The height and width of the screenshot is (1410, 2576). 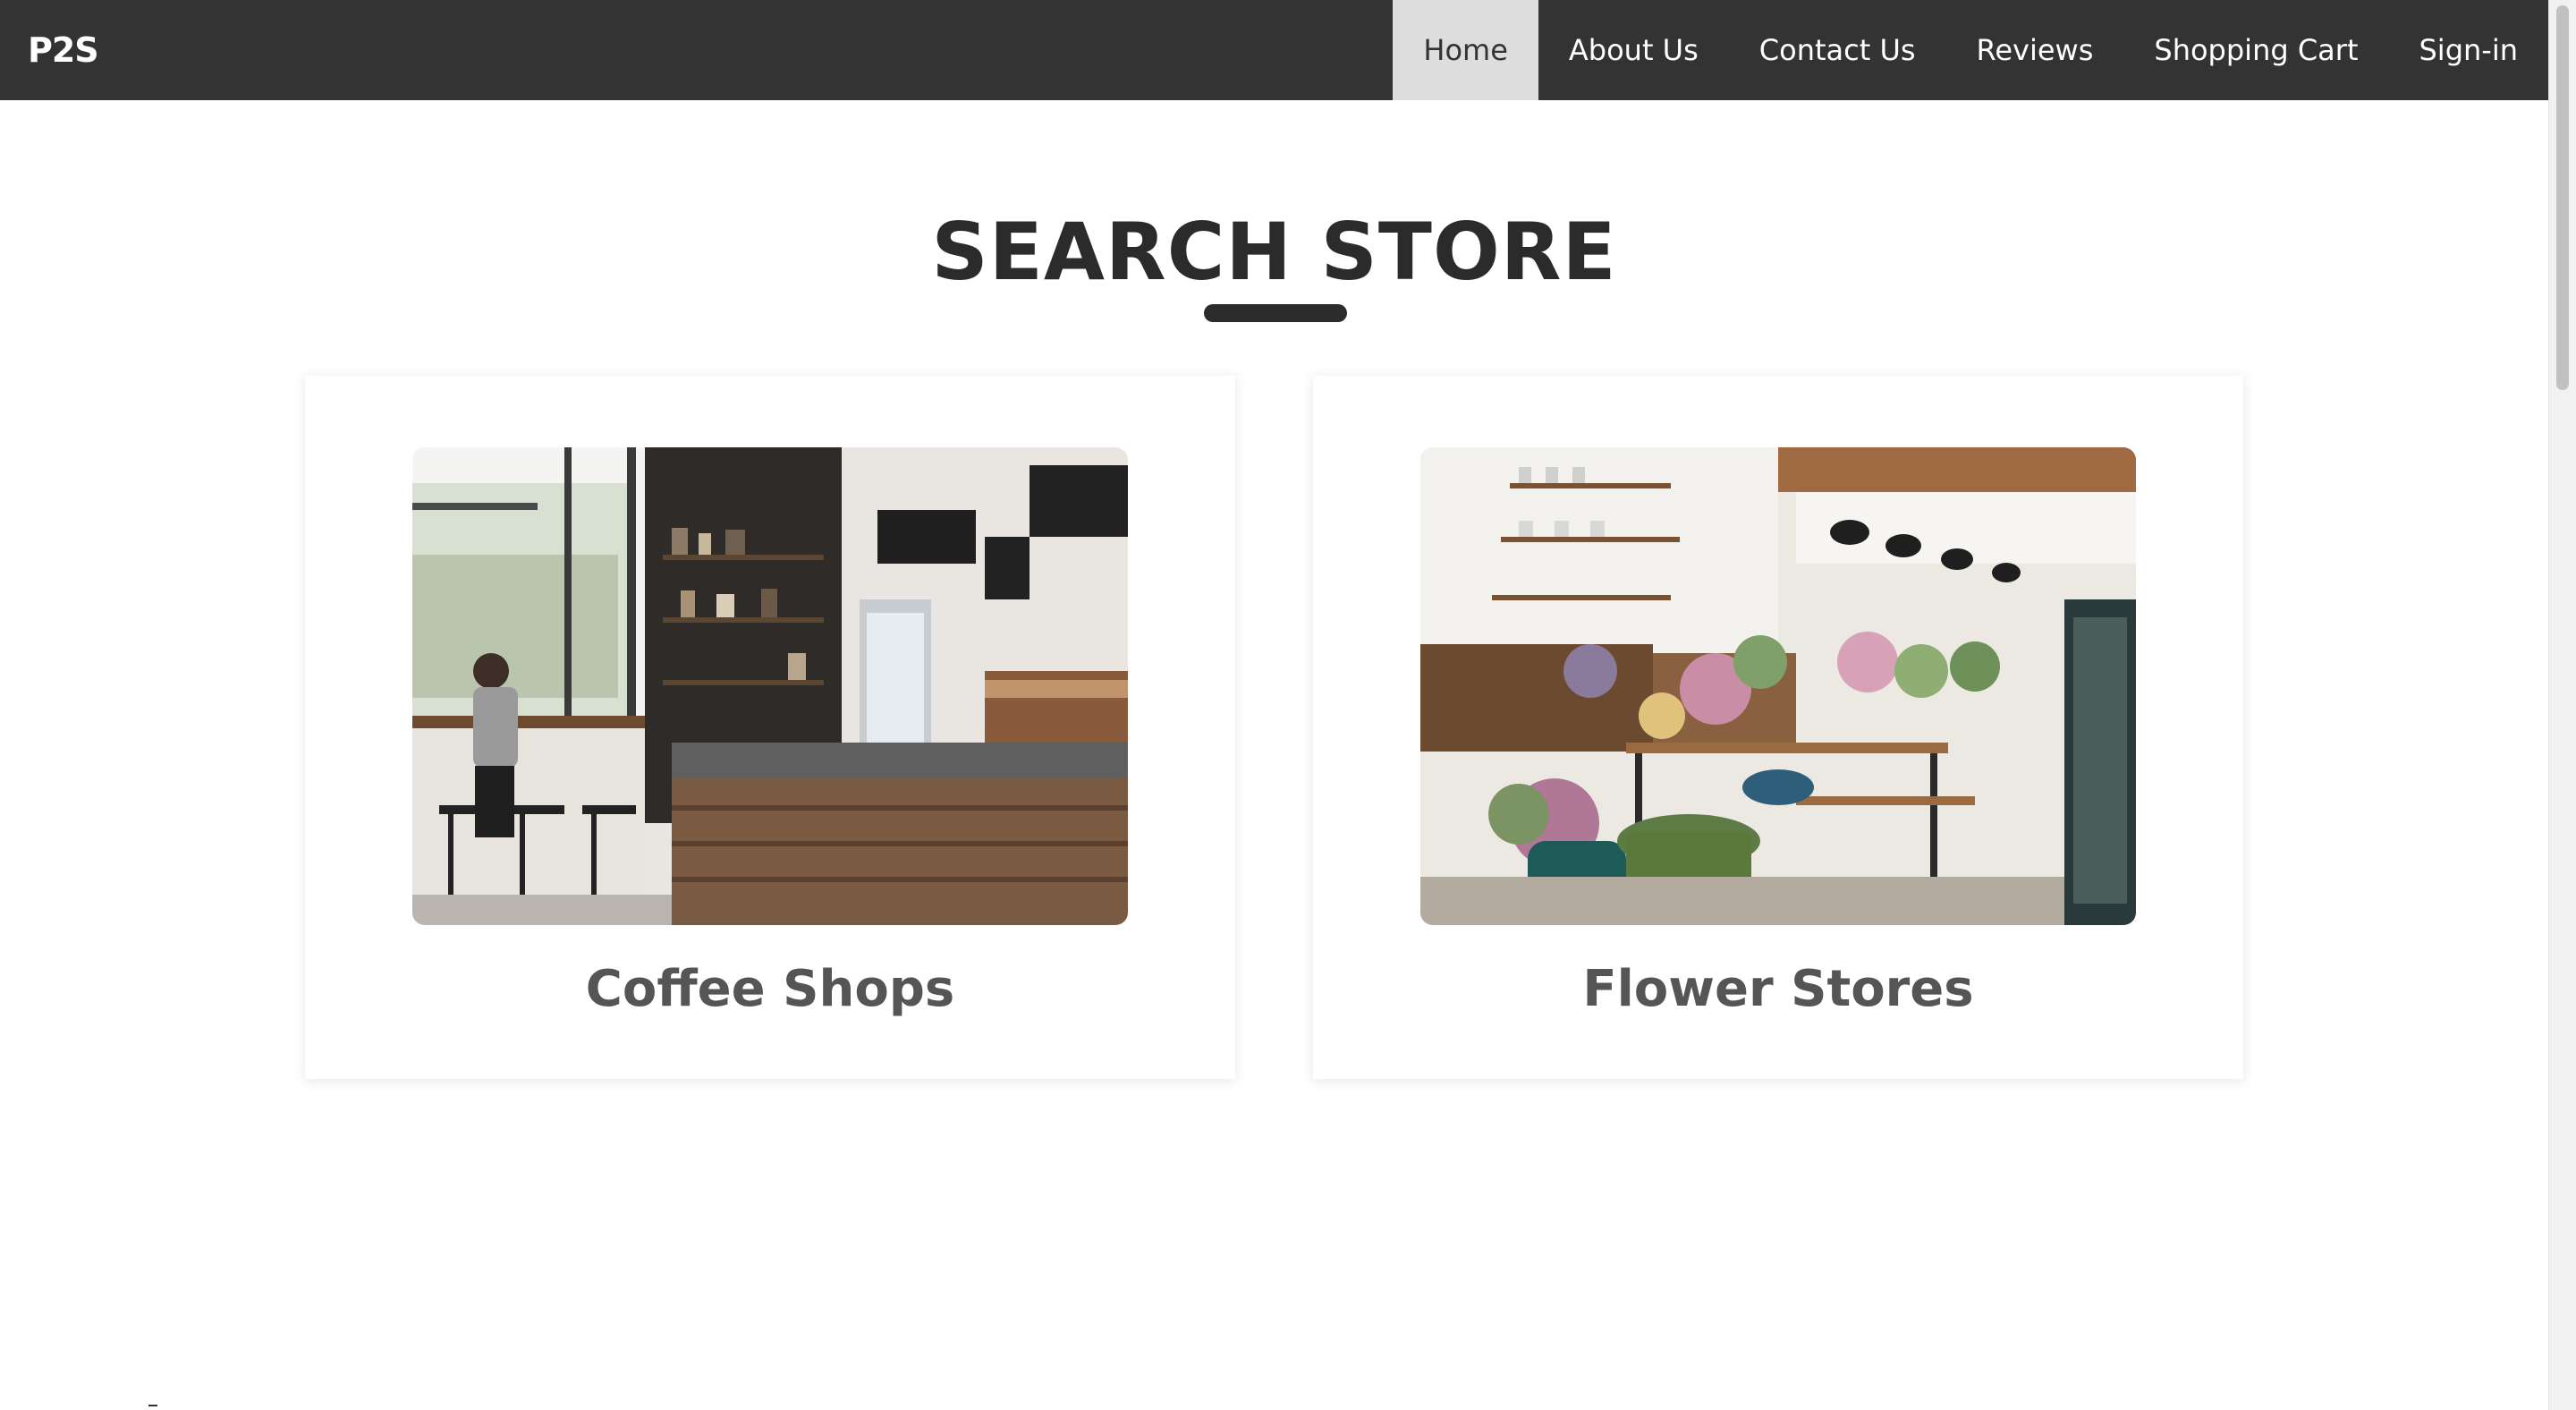 What do you see at coordinates (2562, 705) in the screenshot?
I see `vertical-scrollbar` at bounding box center [2562, 705].